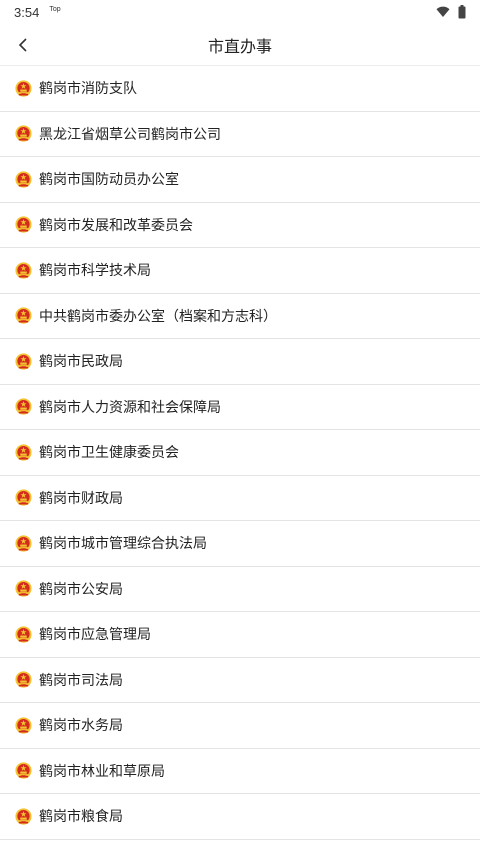 This screenshot has width=480, height=854. Describe the element at coordinates (55, 9) in the screenshot. I see `status-top-tag: Top` at that location.